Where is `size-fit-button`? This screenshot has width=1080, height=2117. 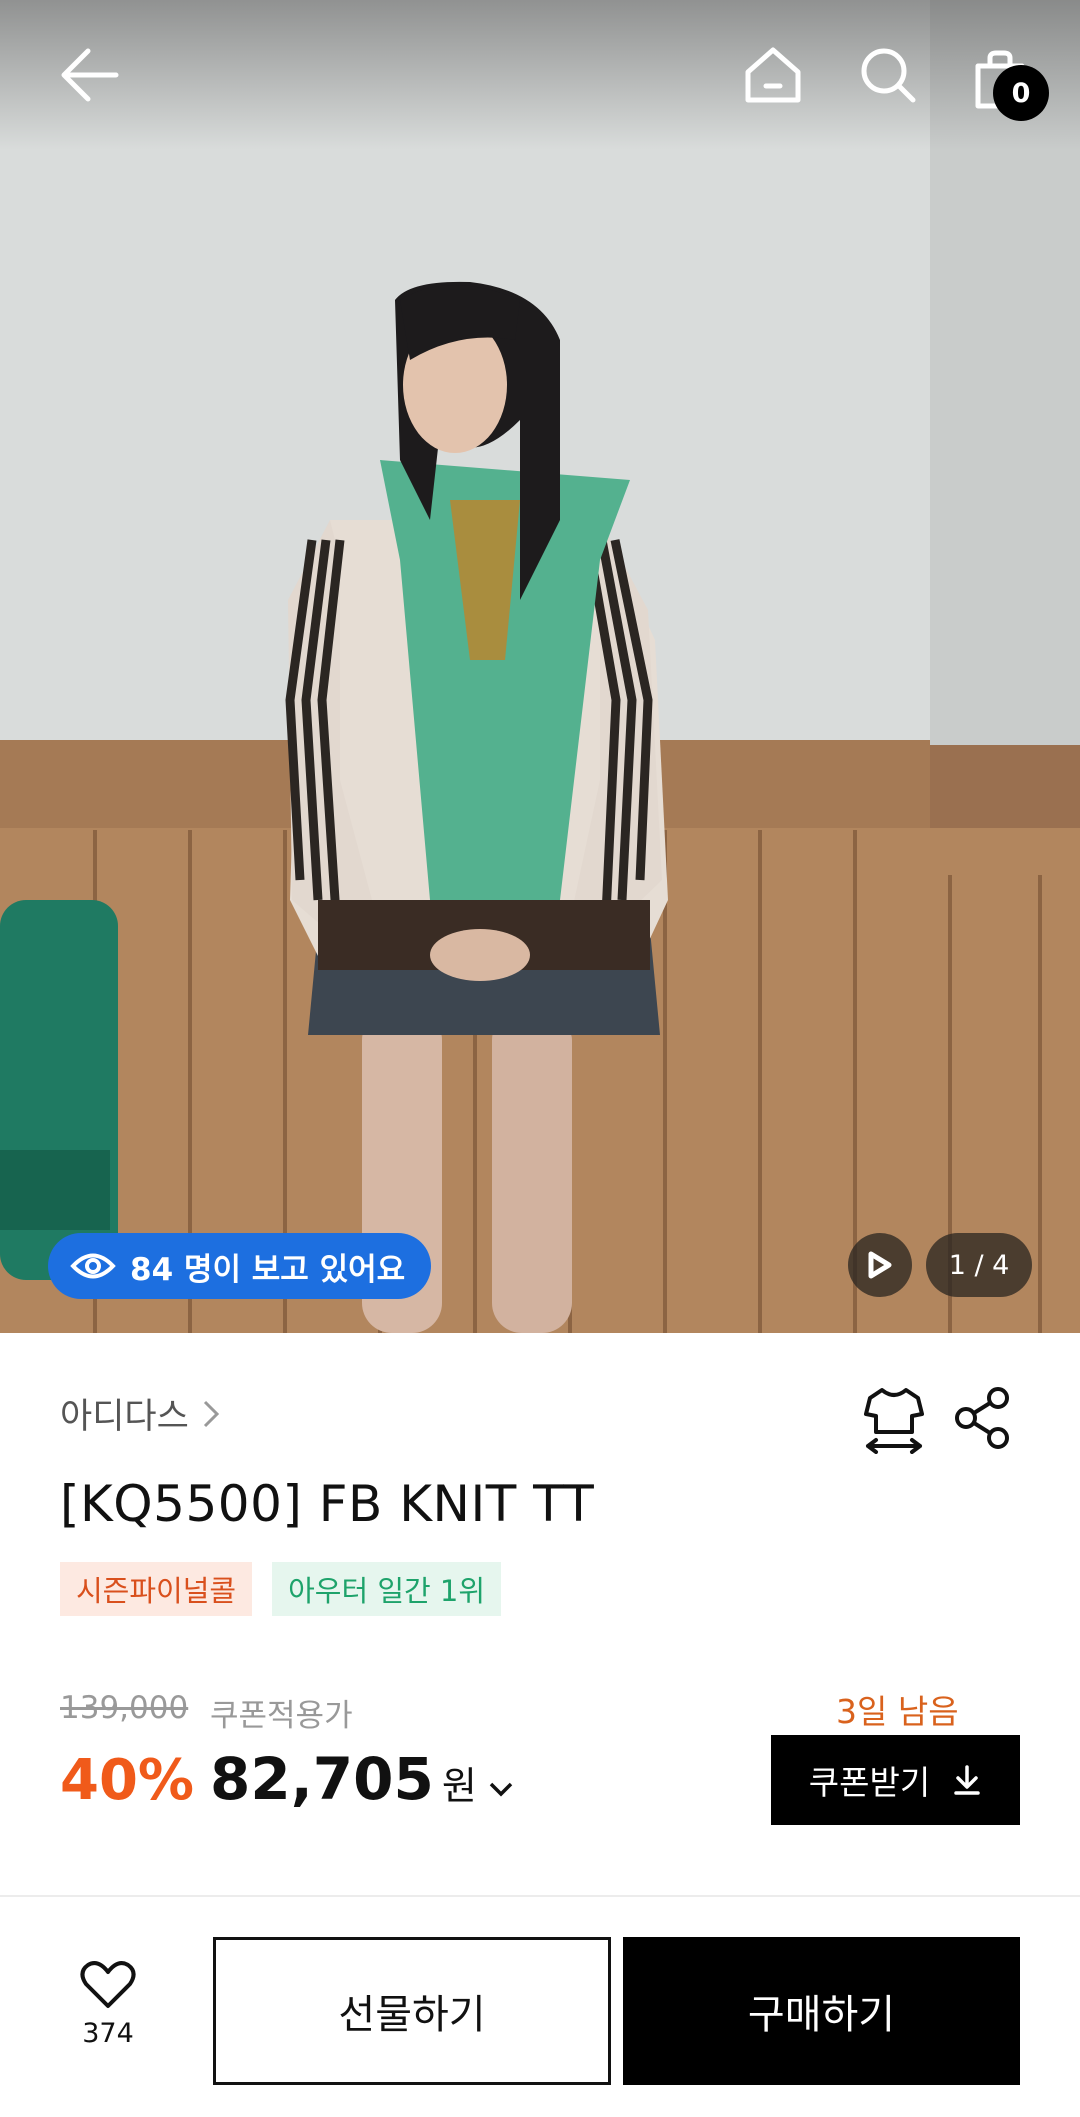 size-fit-button is located at coordinates (894, 1419).